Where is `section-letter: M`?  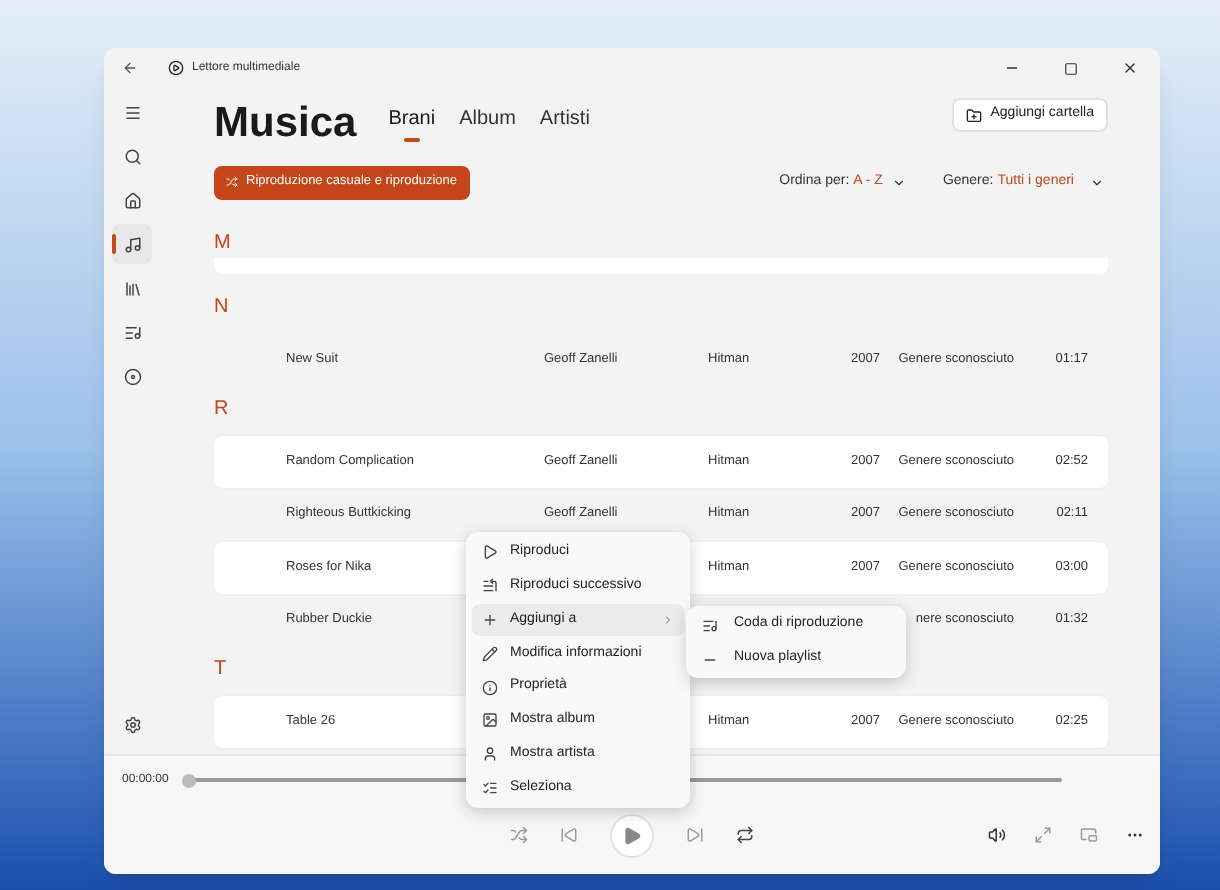
section-letter: M is located at coordinates (222, 245).